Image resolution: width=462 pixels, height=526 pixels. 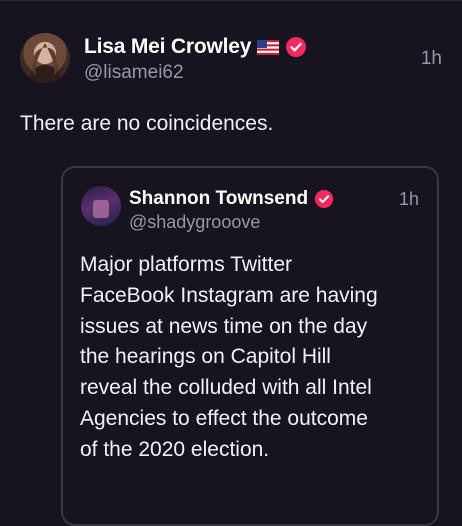 I want to click on quoted-avatar, so click(x=101, y=206).